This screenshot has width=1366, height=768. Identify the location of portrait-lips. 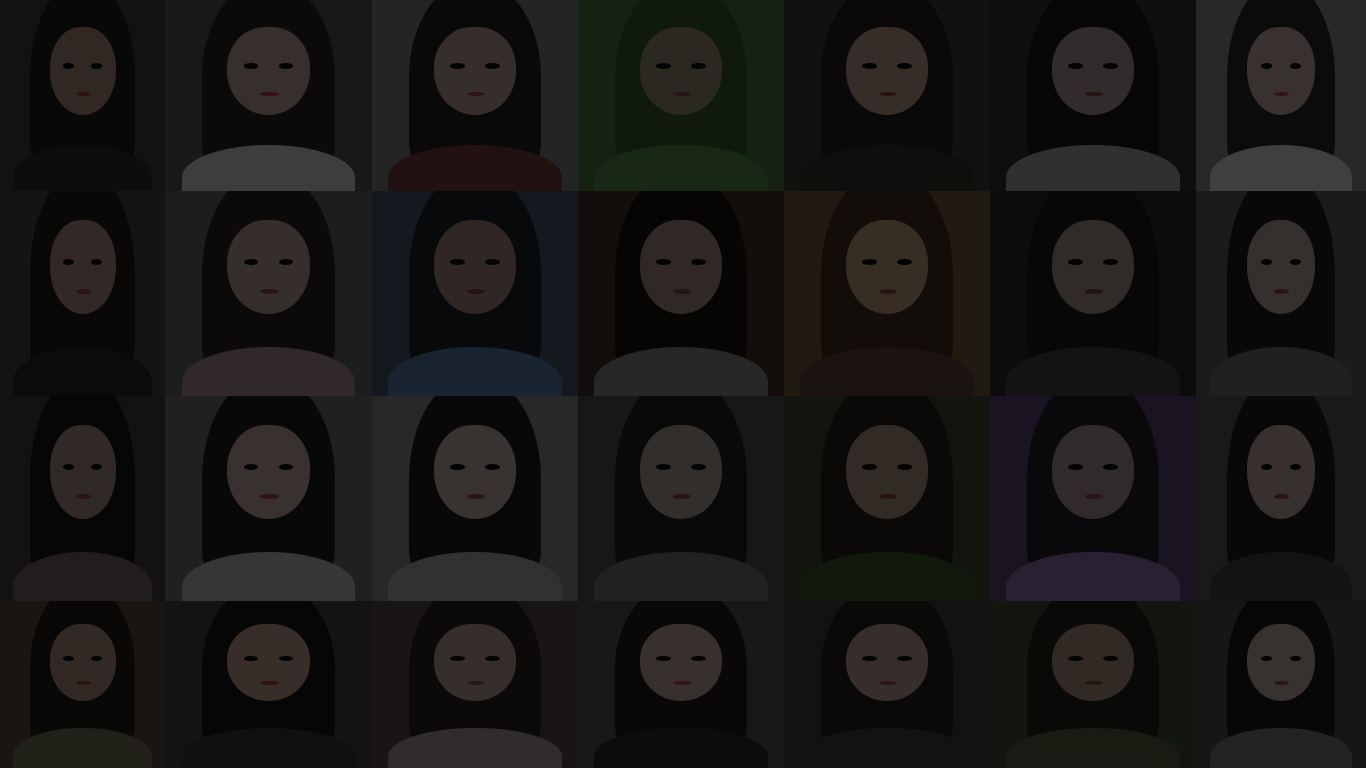
(83, 94).